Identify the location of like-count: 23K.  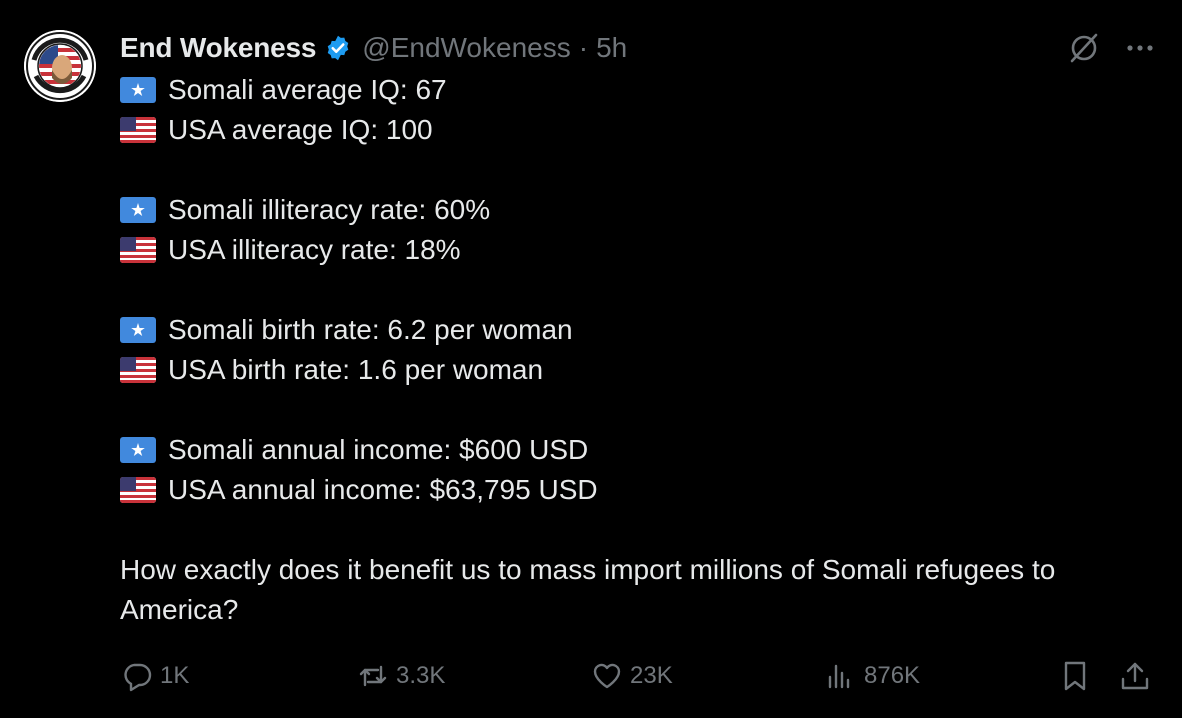
(651, 675).